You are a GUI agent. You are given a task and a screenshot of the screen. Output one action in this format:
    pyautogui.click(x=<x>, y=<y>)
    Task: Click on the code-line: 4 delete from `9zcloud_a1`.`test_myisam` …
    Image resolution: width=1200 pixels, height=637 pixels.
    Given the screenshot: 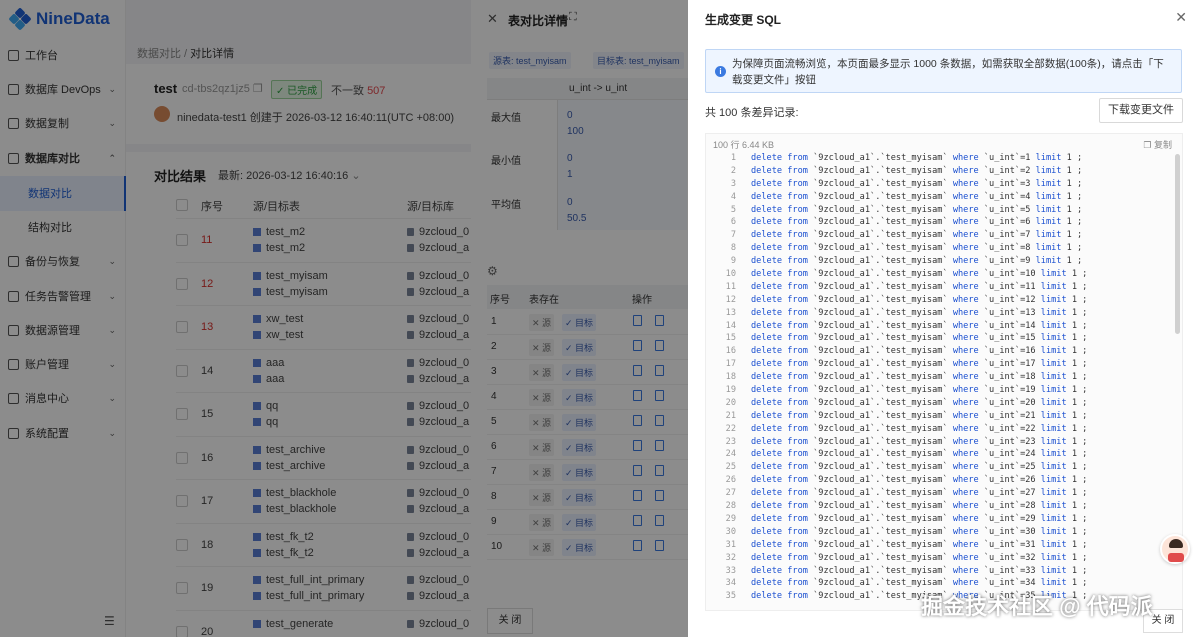 What is the action you would take?
    pyautogui.click(x=945, y=197)
    